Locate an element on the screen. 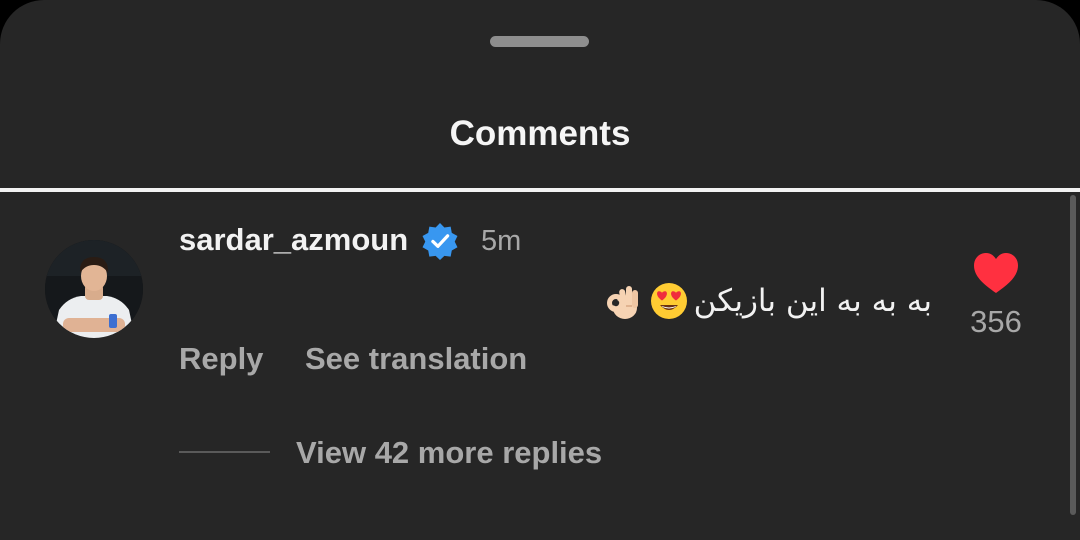 The height and width of the screenshot is (540, 1080). comment-text: به به به این بازیکن is located at coordinates (812, 301).